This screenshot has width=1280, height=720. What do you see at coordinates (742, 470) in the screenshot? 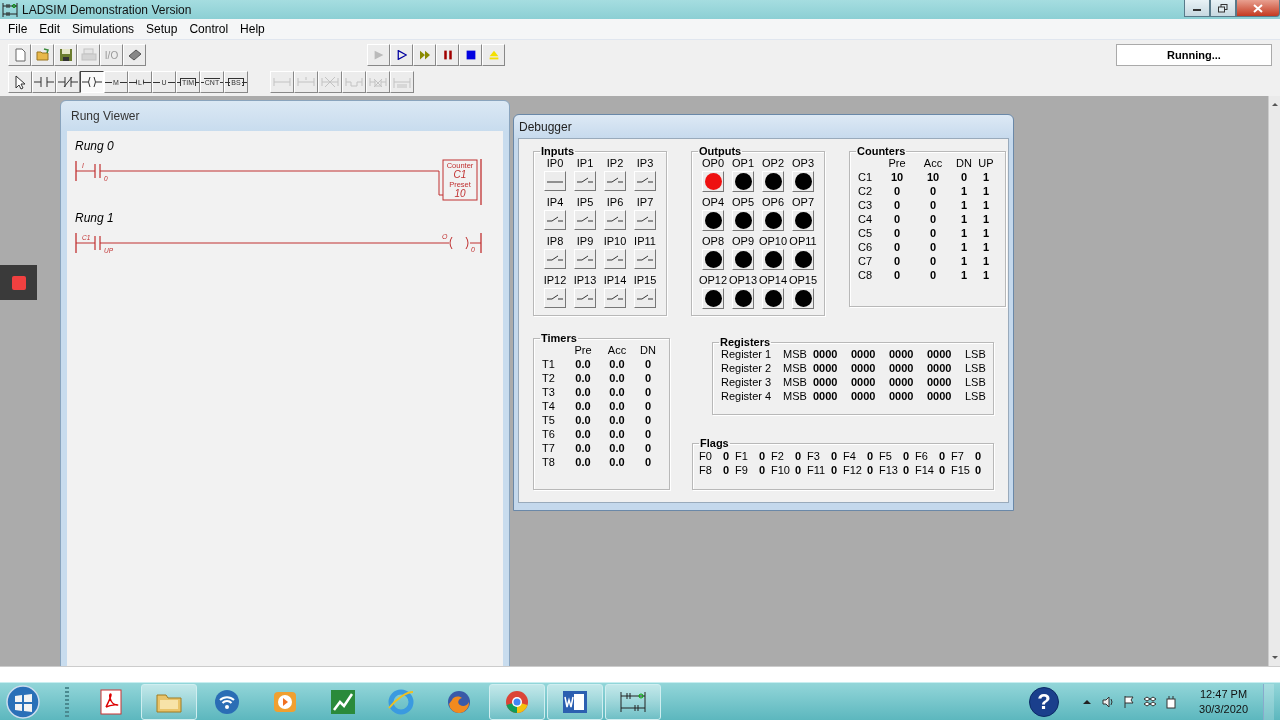
I see `flag-label: F9` at bounding box center [742, 470].